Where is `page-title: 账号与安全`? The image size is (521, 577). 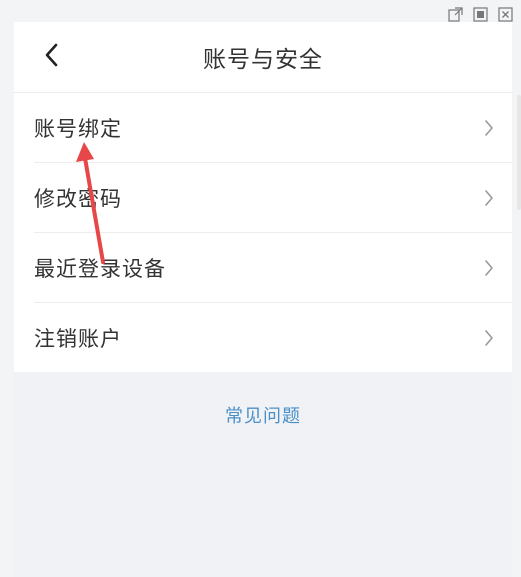 page-title: 账号与安全 is located at coordinates (263, 60).